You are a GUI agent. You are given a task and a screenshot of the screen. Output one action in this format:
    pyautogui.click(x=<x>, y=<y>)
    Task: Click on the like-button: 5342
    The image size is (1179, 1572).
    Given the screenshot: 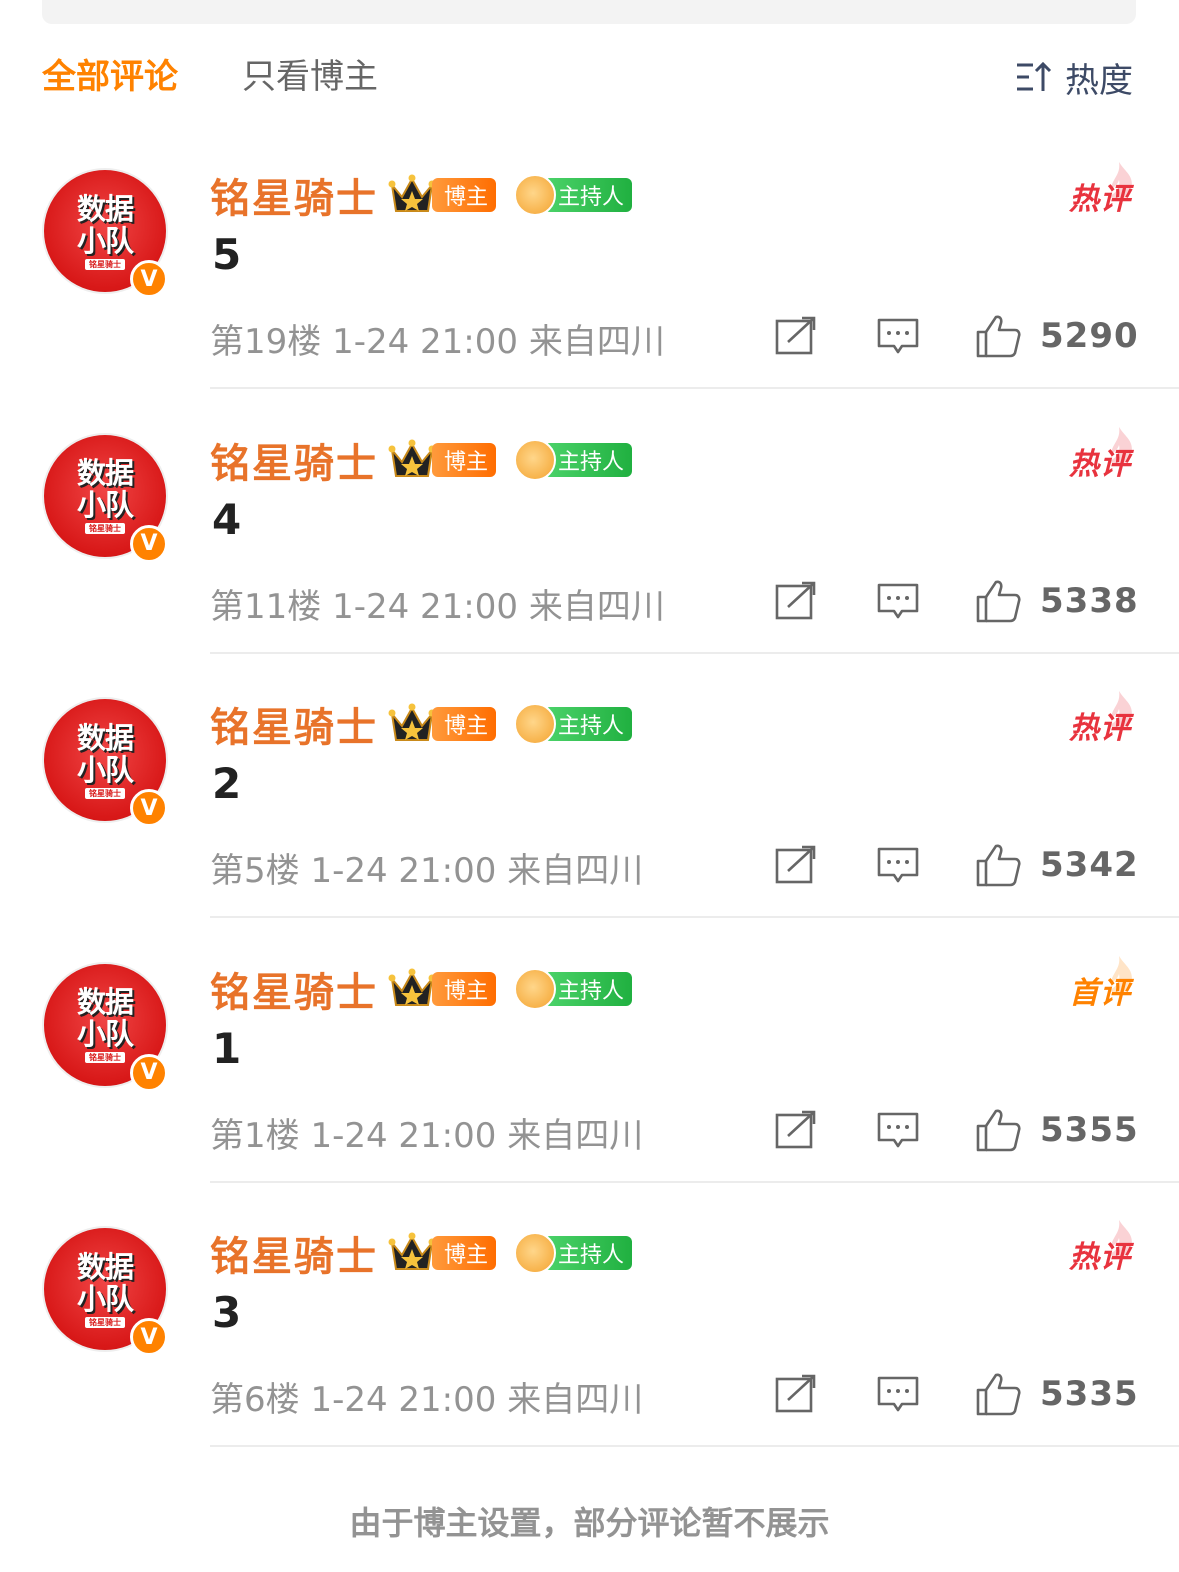 What is the action you would take?
    pyautogui.click(x=1056, y=865)
    